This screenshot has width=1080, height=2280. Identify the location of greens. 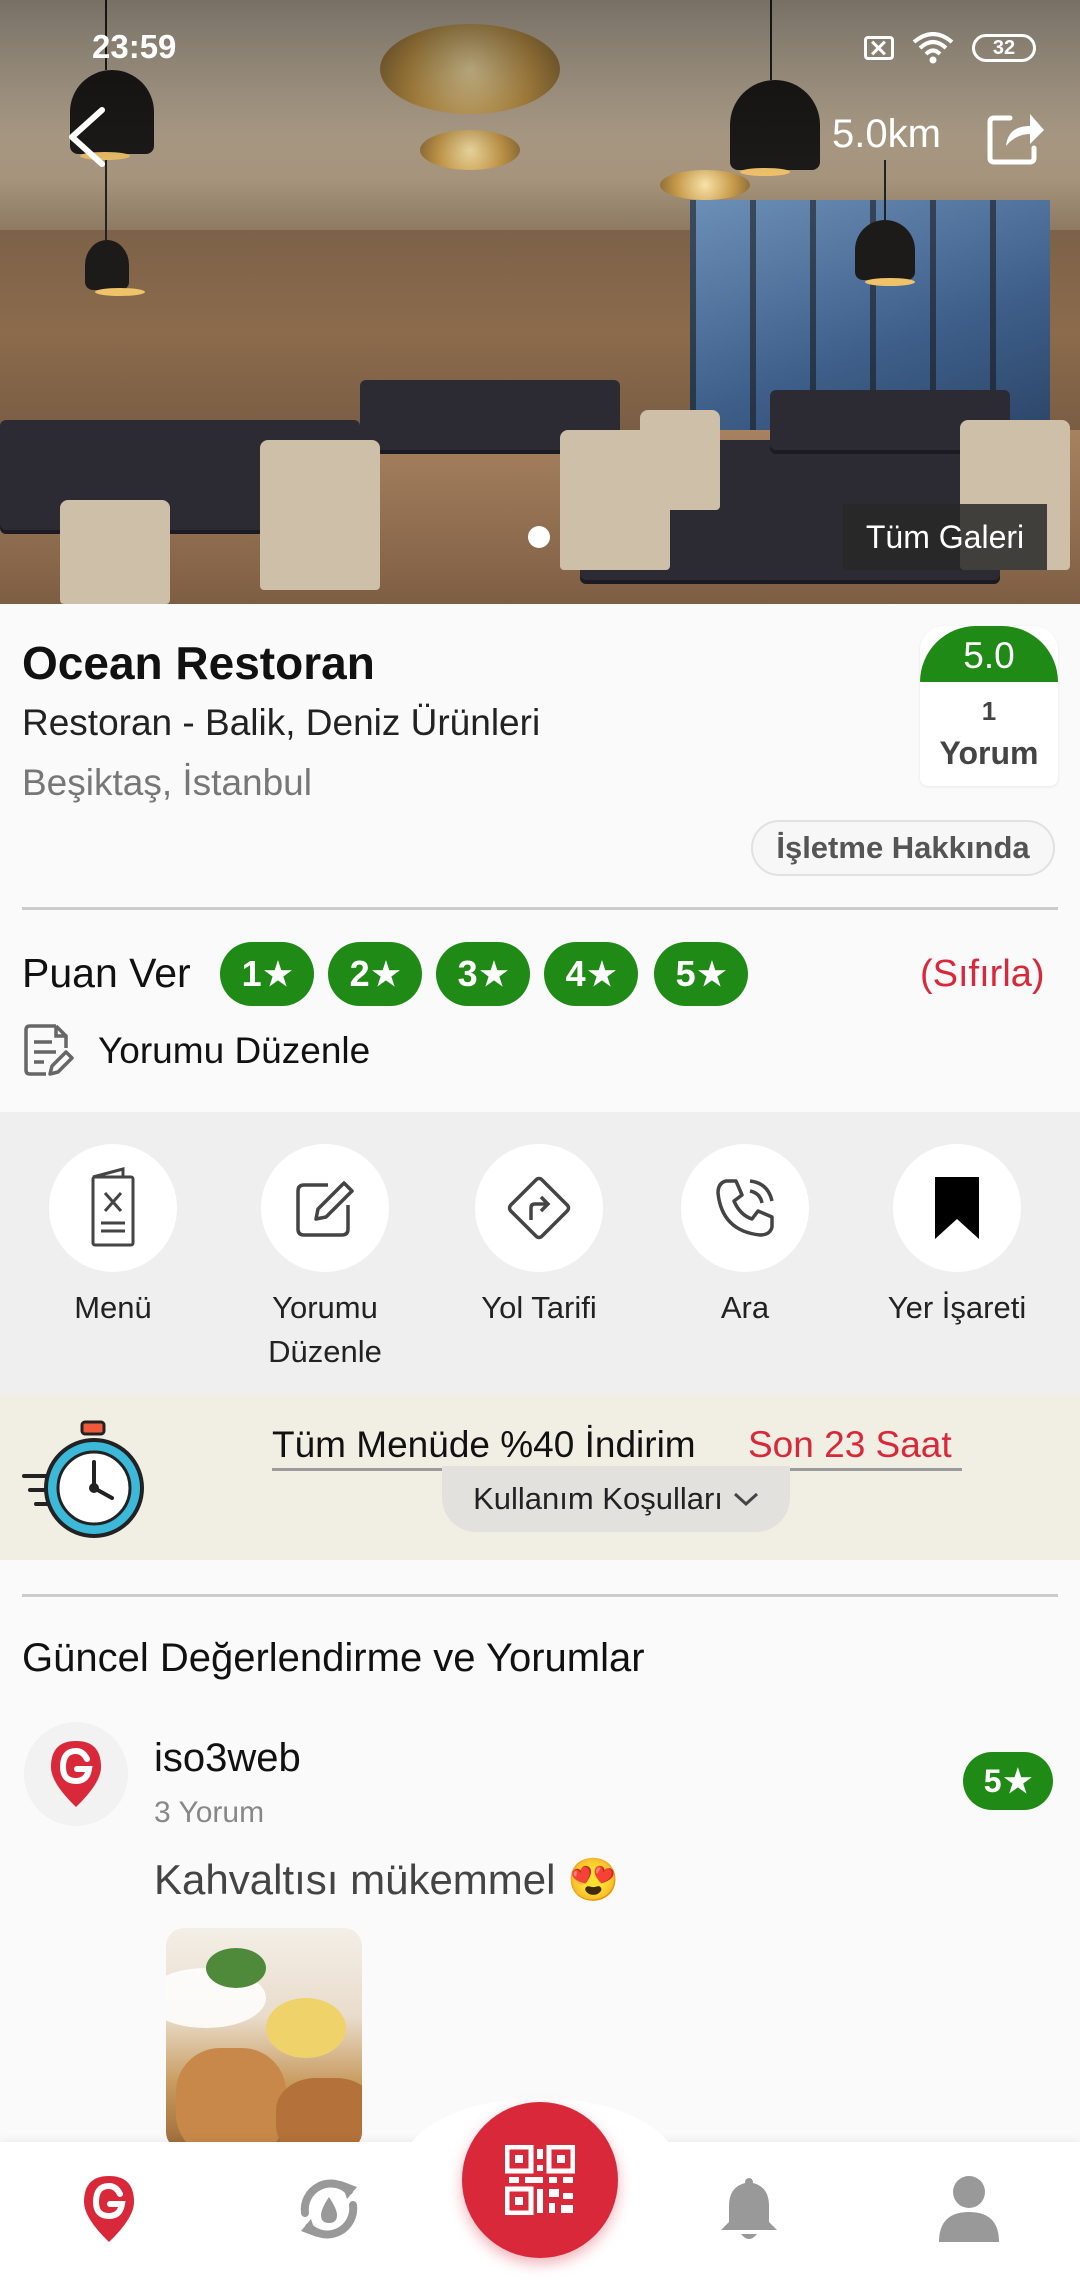
(236, 1968).